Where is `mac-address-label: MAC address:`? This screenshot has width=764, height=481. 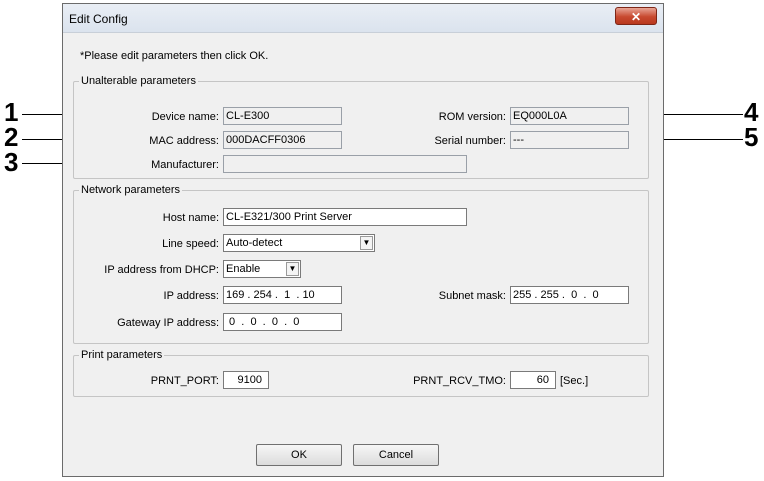
mac-address-label: MAC address: is located at coordinates (184, 141).